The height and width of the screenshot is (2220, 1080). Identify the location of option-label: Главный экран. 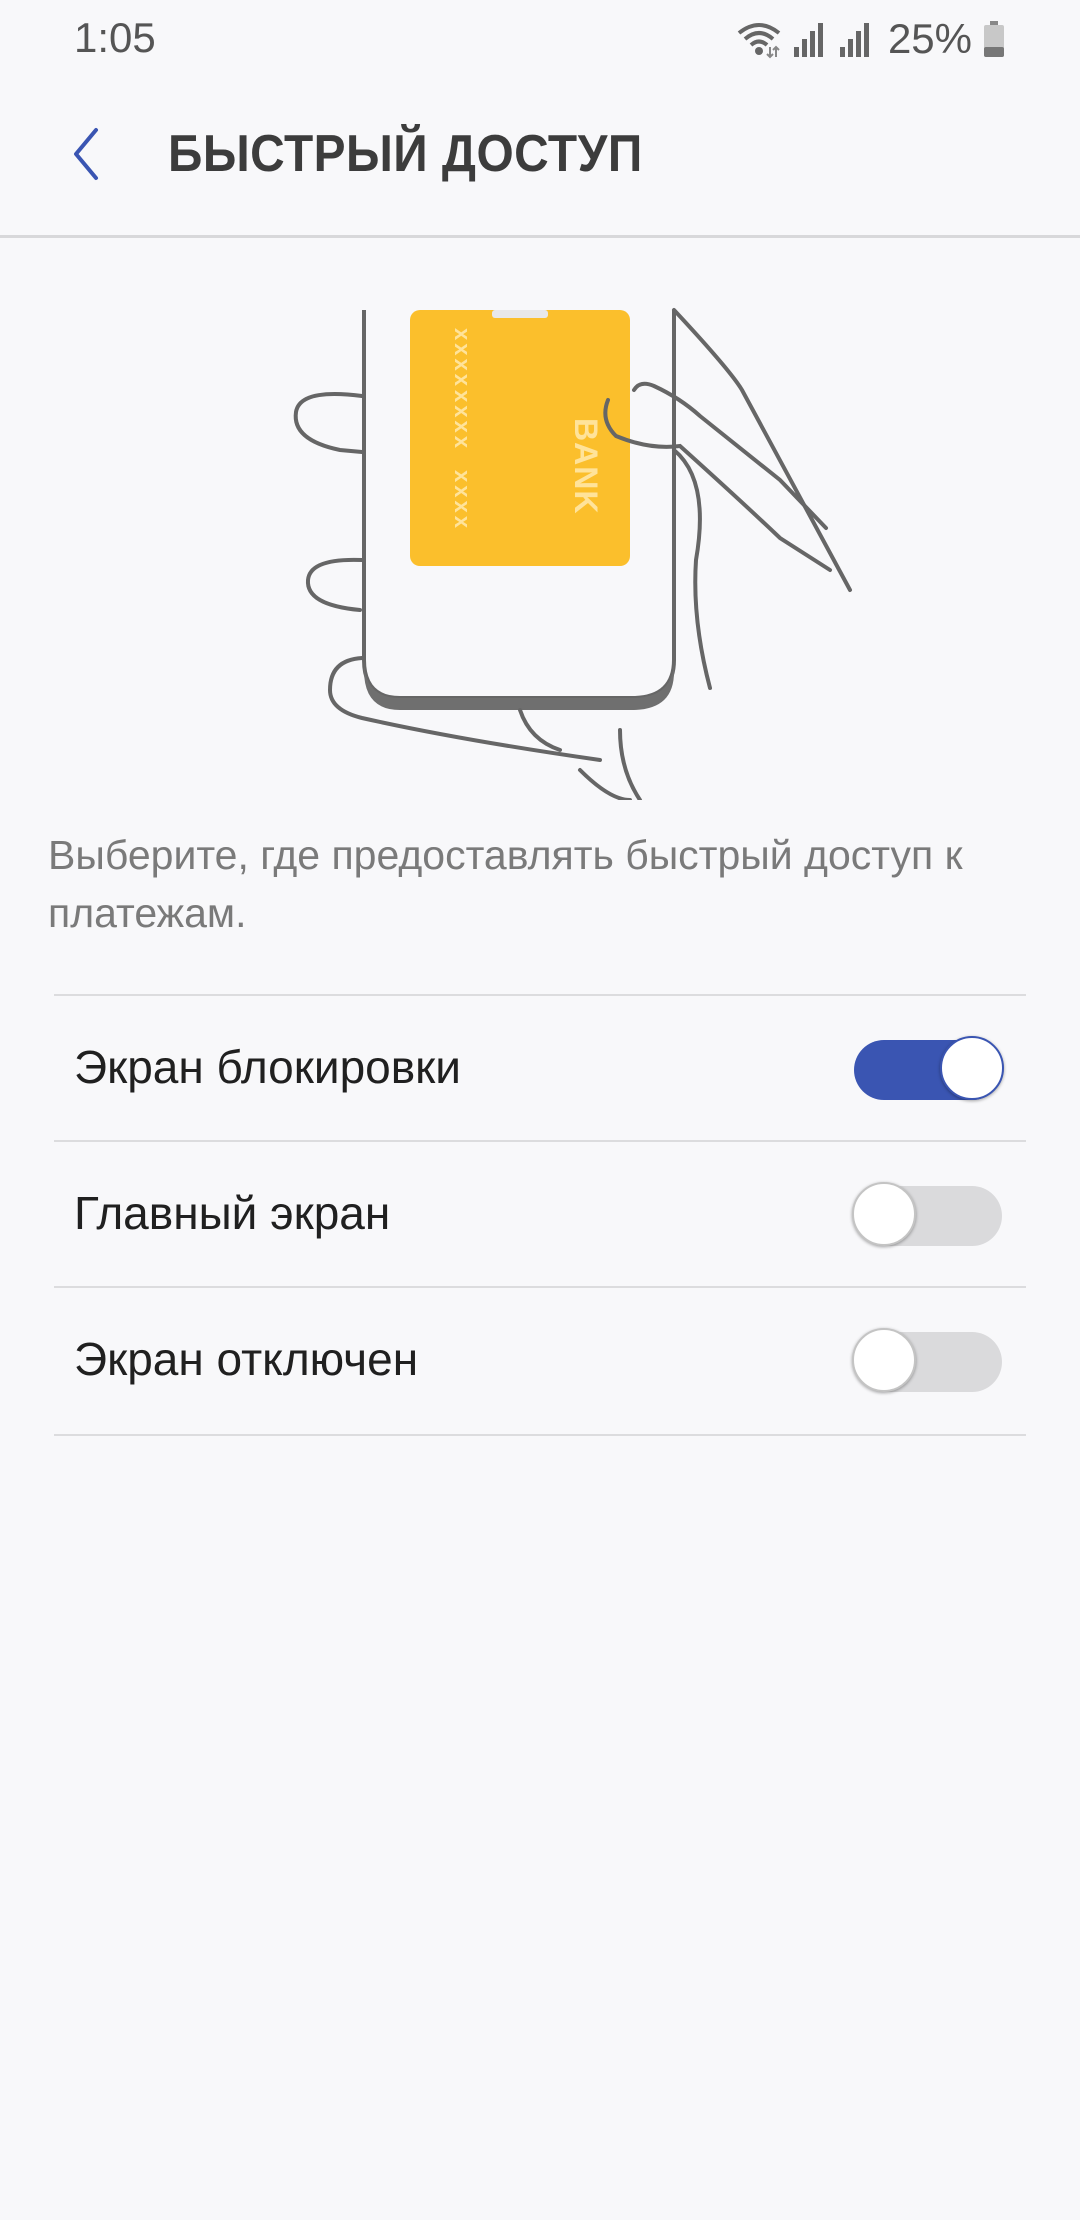
(232, 1213).